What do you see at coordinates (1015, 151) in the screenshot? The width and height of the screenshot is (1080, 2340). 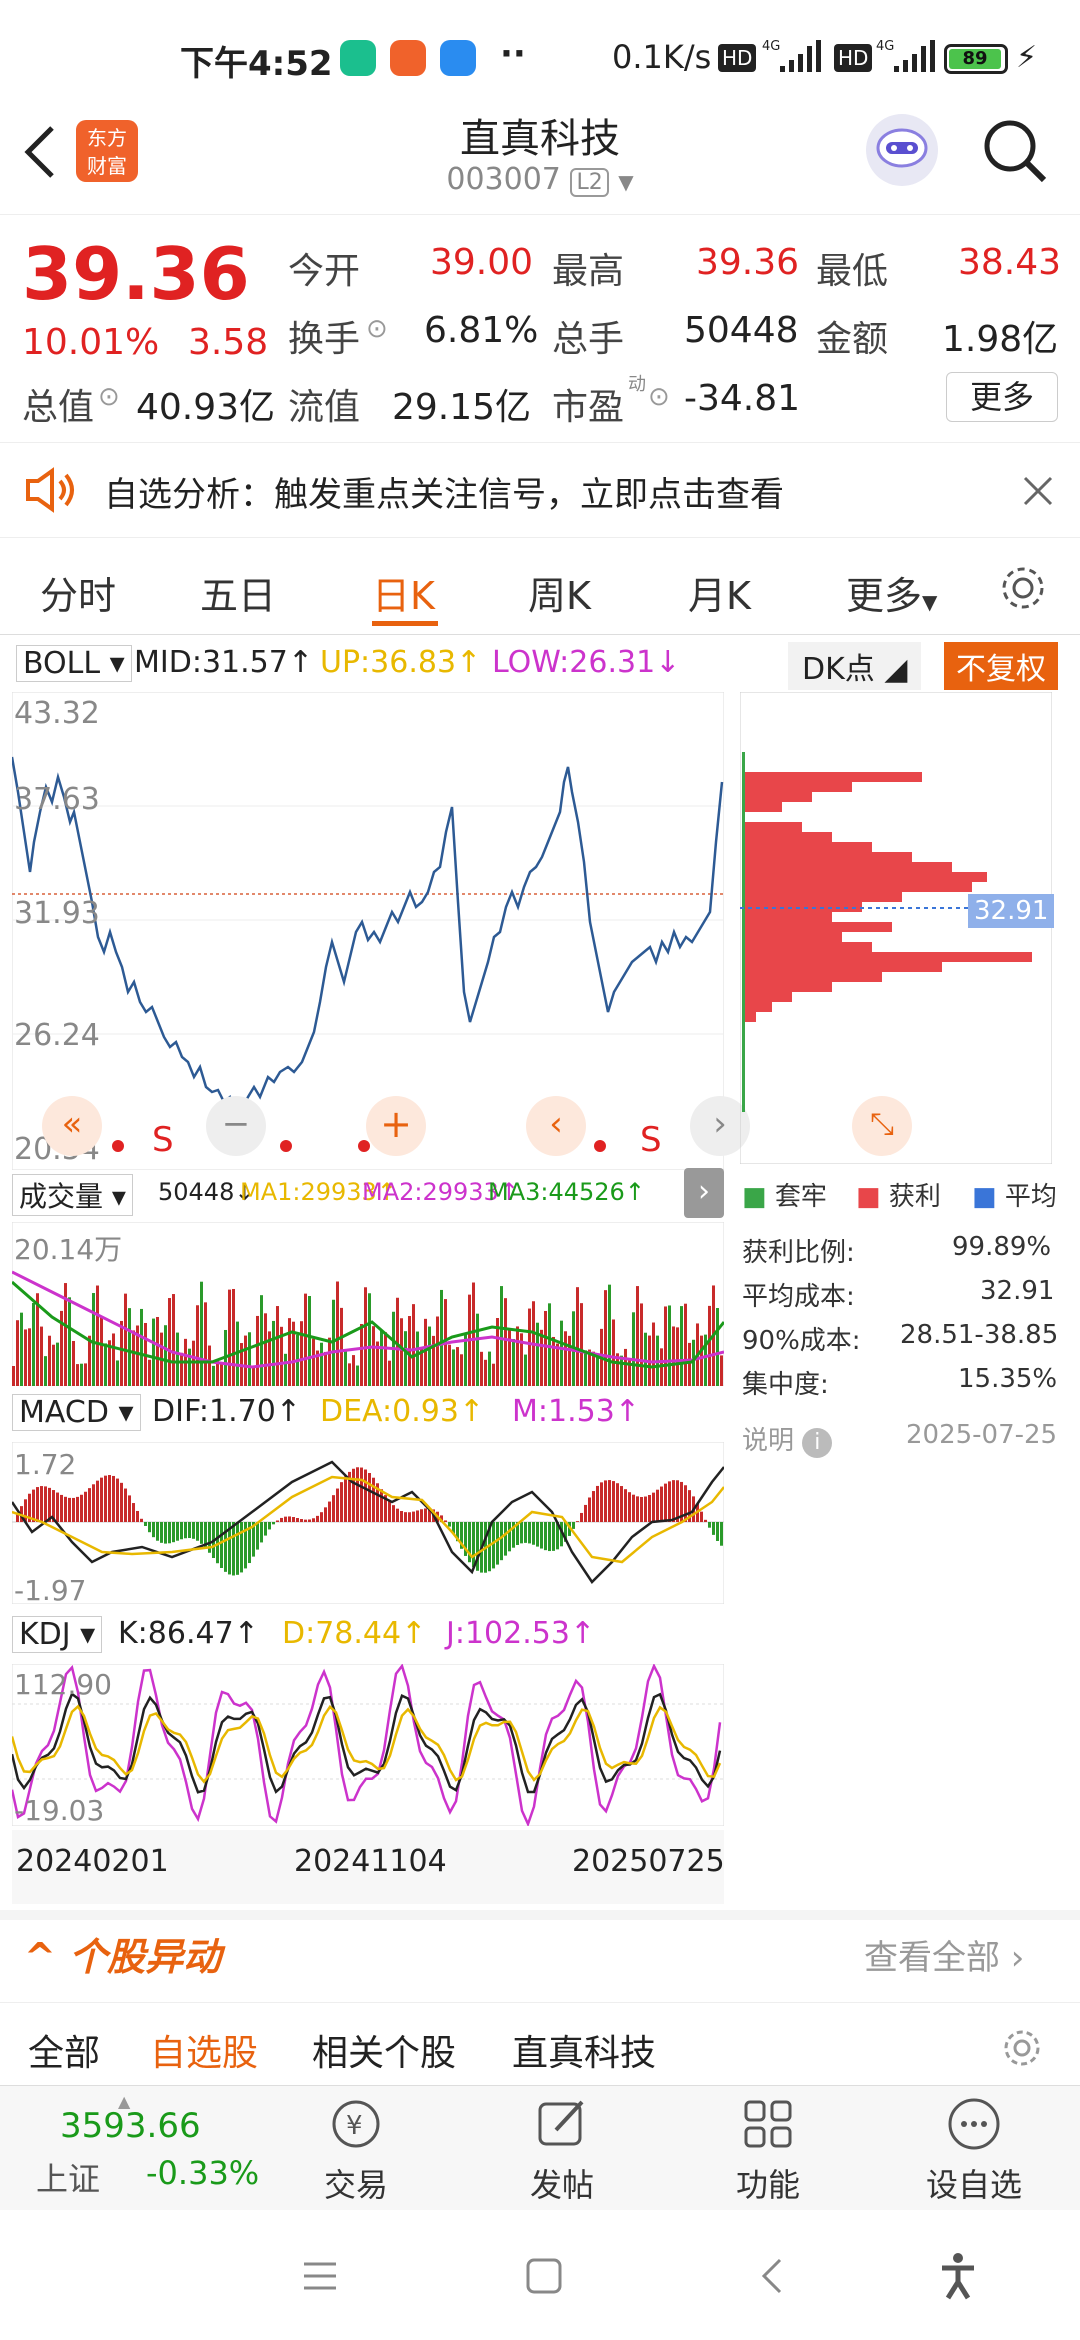 I see `search-icon` at bounding box center [1015, 151].